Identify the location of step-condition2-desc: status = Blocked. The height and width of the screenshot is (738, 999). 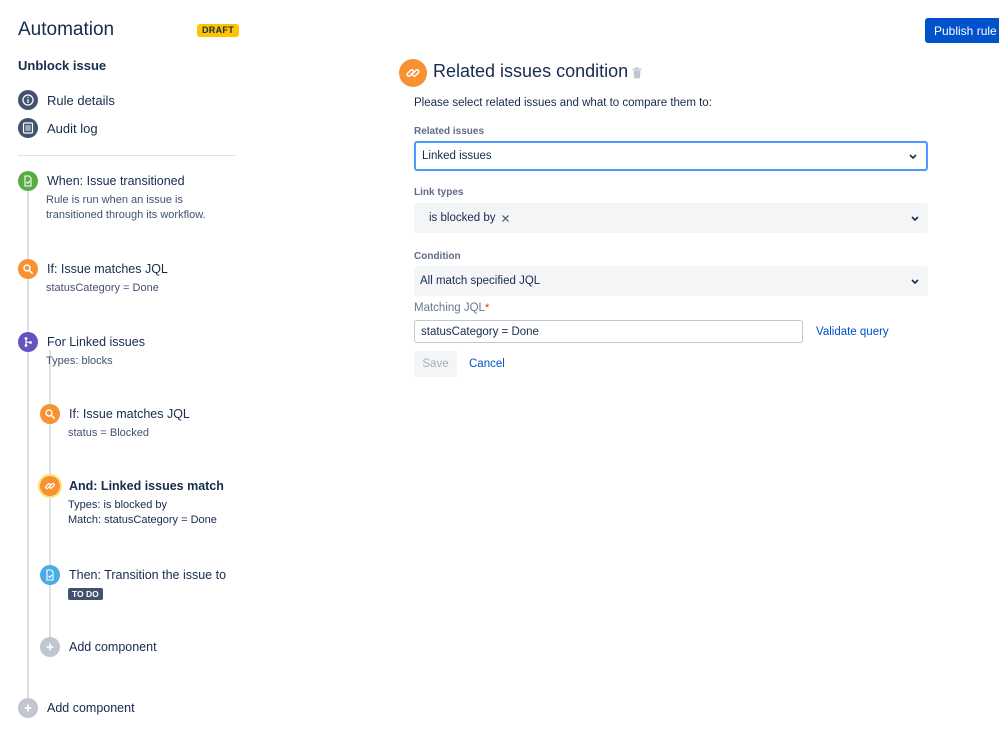
(109, 433).